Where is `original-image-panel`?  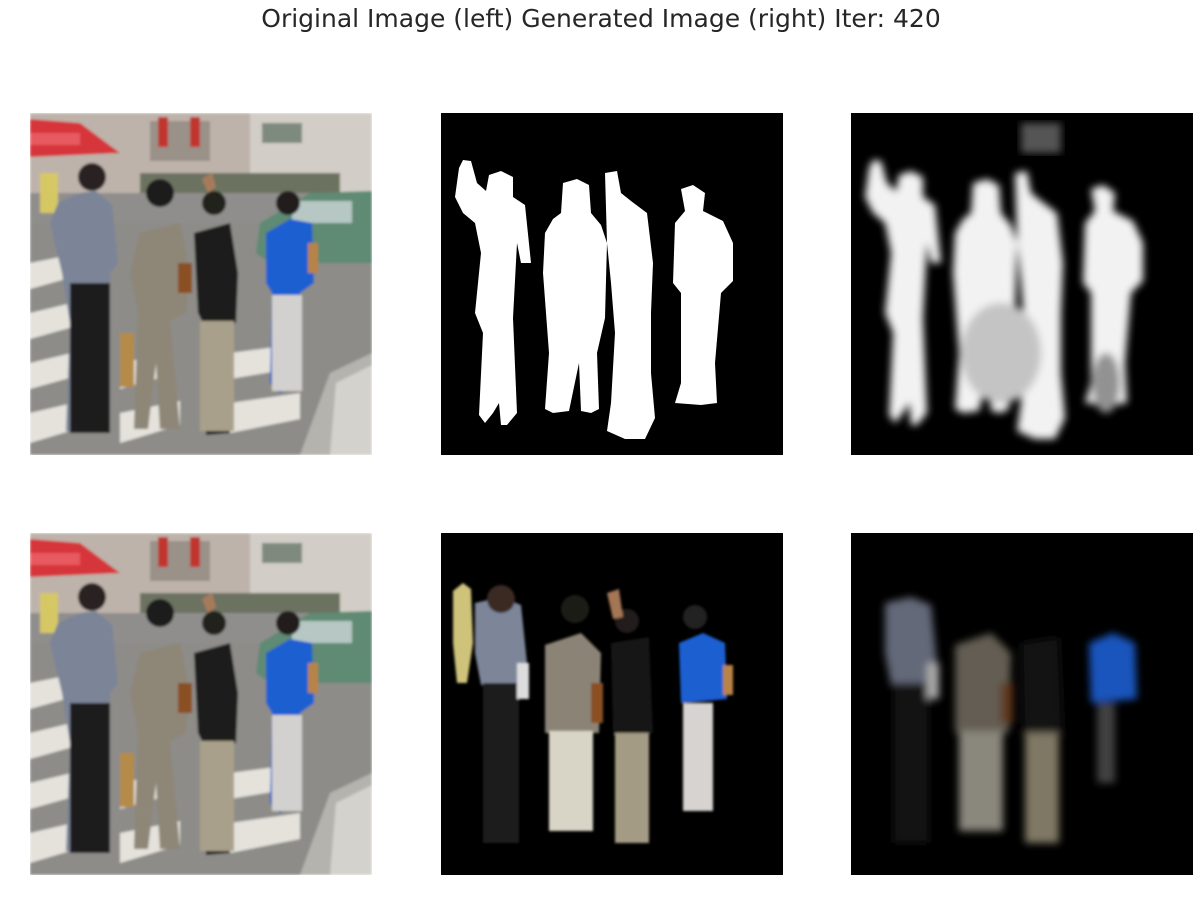
original-image-panel is located at coordinates (201, 284).